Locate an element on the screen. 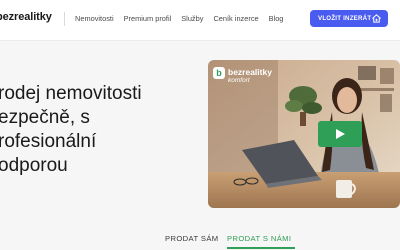 This screenshot has height=250, width=400. tab-prodat-sam: PRODAT SÁM is located at coordinates (192, 238).